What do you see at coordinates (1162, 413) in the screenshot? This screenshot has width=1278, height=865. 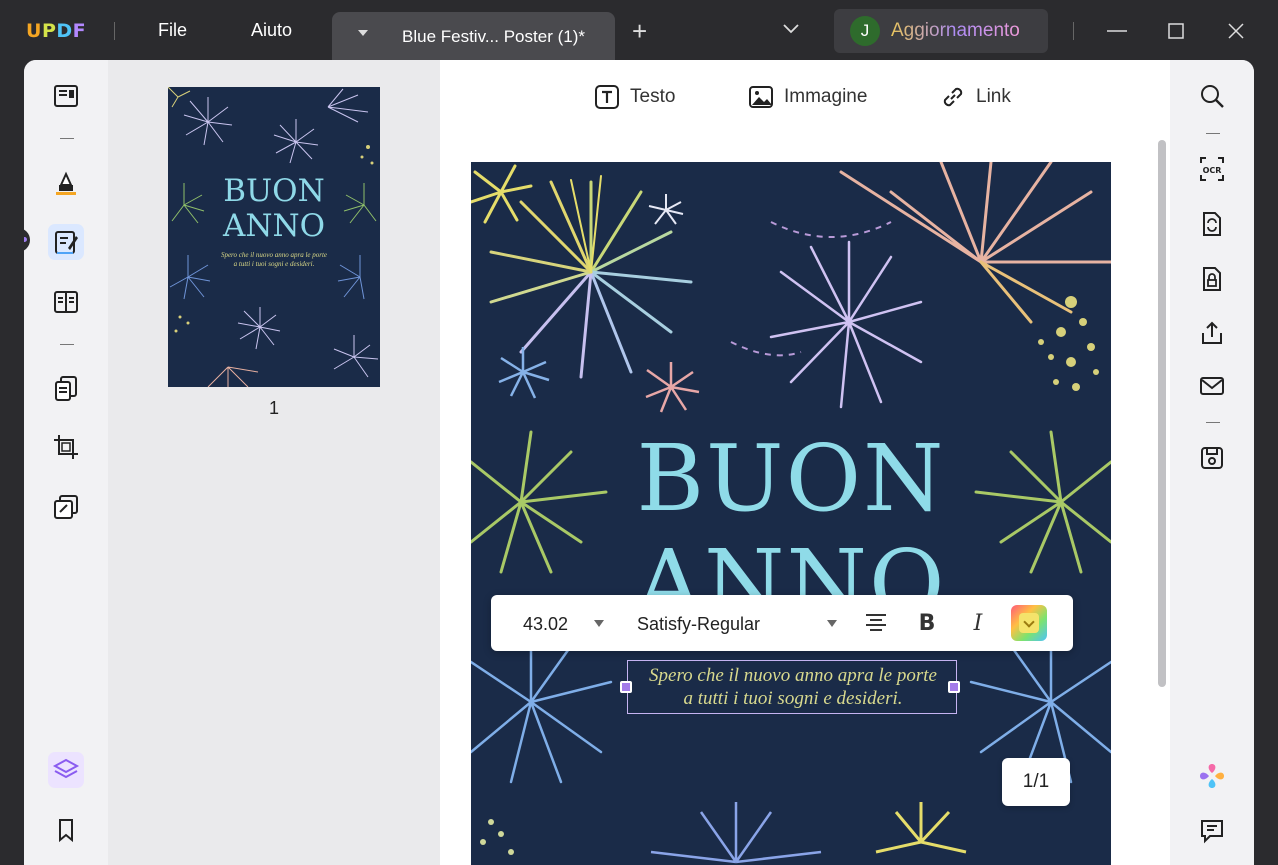 I see `vertical-scrollbar` at bounding box center [1162, 413].